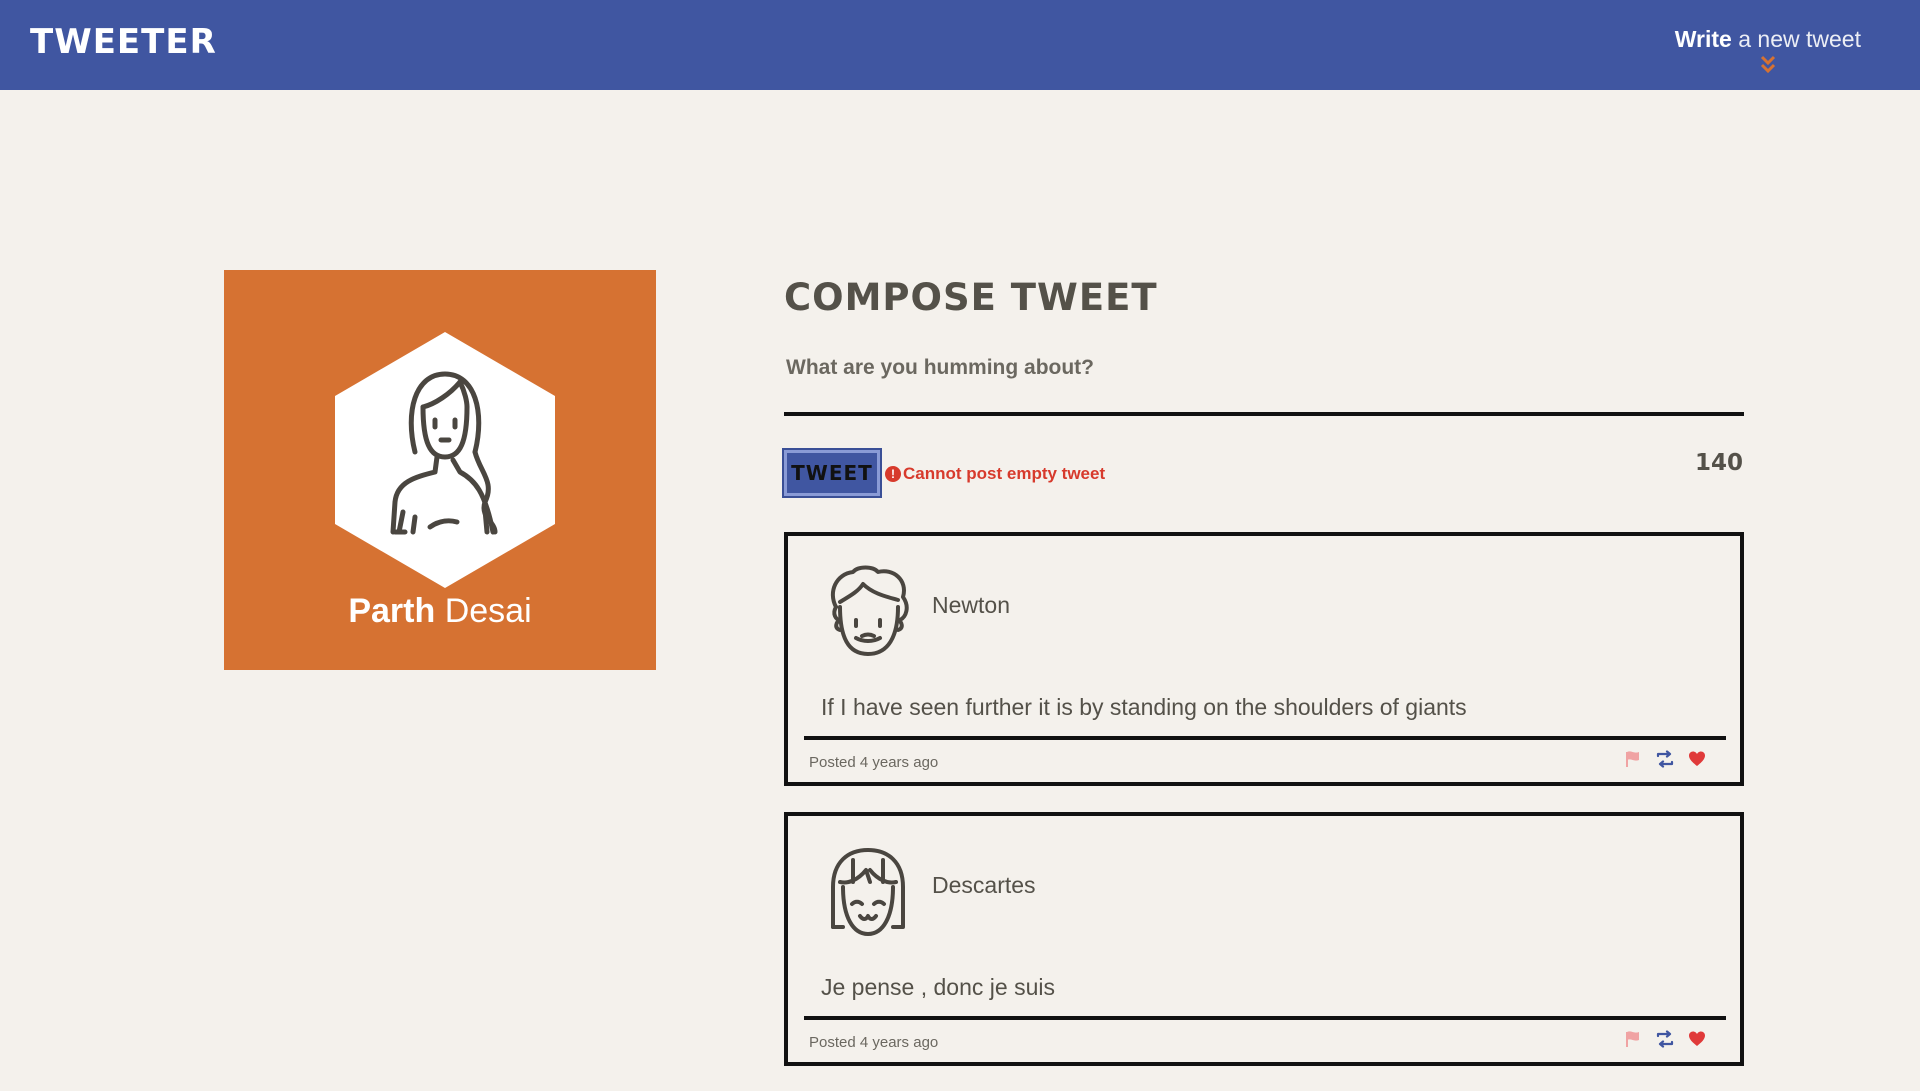 The image size is (1920, 1091). I want to click on profile-card: Parth Desai, so click(440, 470).